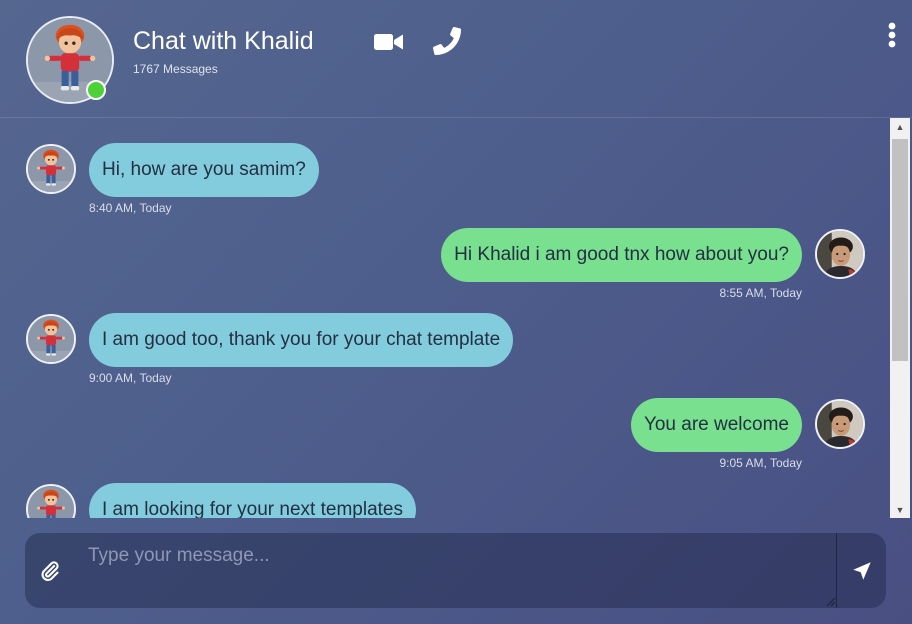 This screenshot has height=624, width=912. I want to click on chat-title: Chat with Khalid, so click(223, 41).